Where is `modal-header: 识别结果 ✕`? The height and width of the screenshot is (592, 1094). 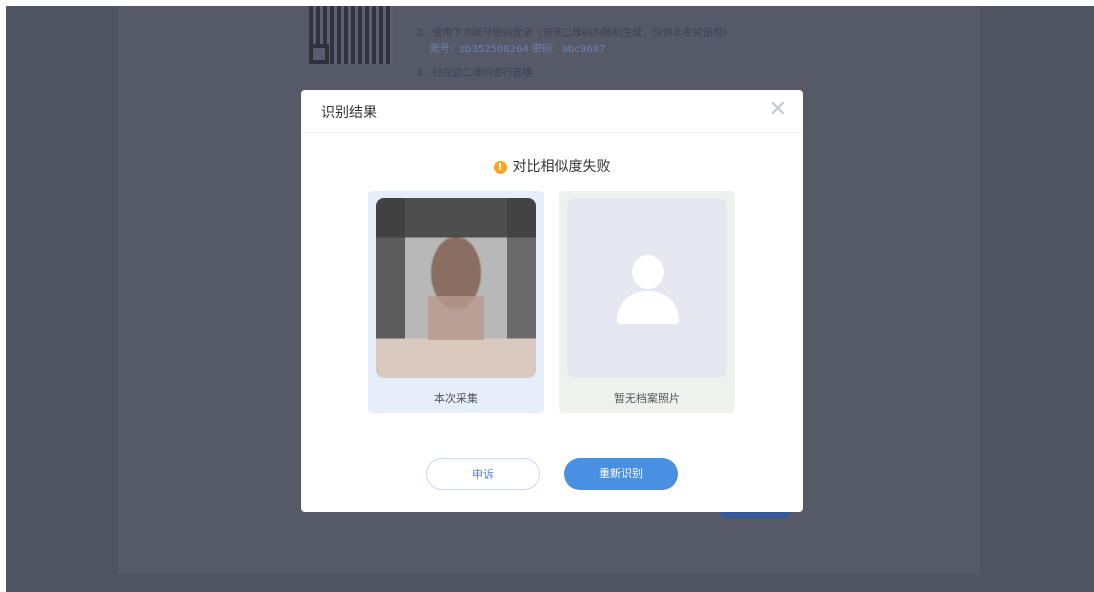
modal-header: 识别结果 ✕ is located at coordinates (552, 111).